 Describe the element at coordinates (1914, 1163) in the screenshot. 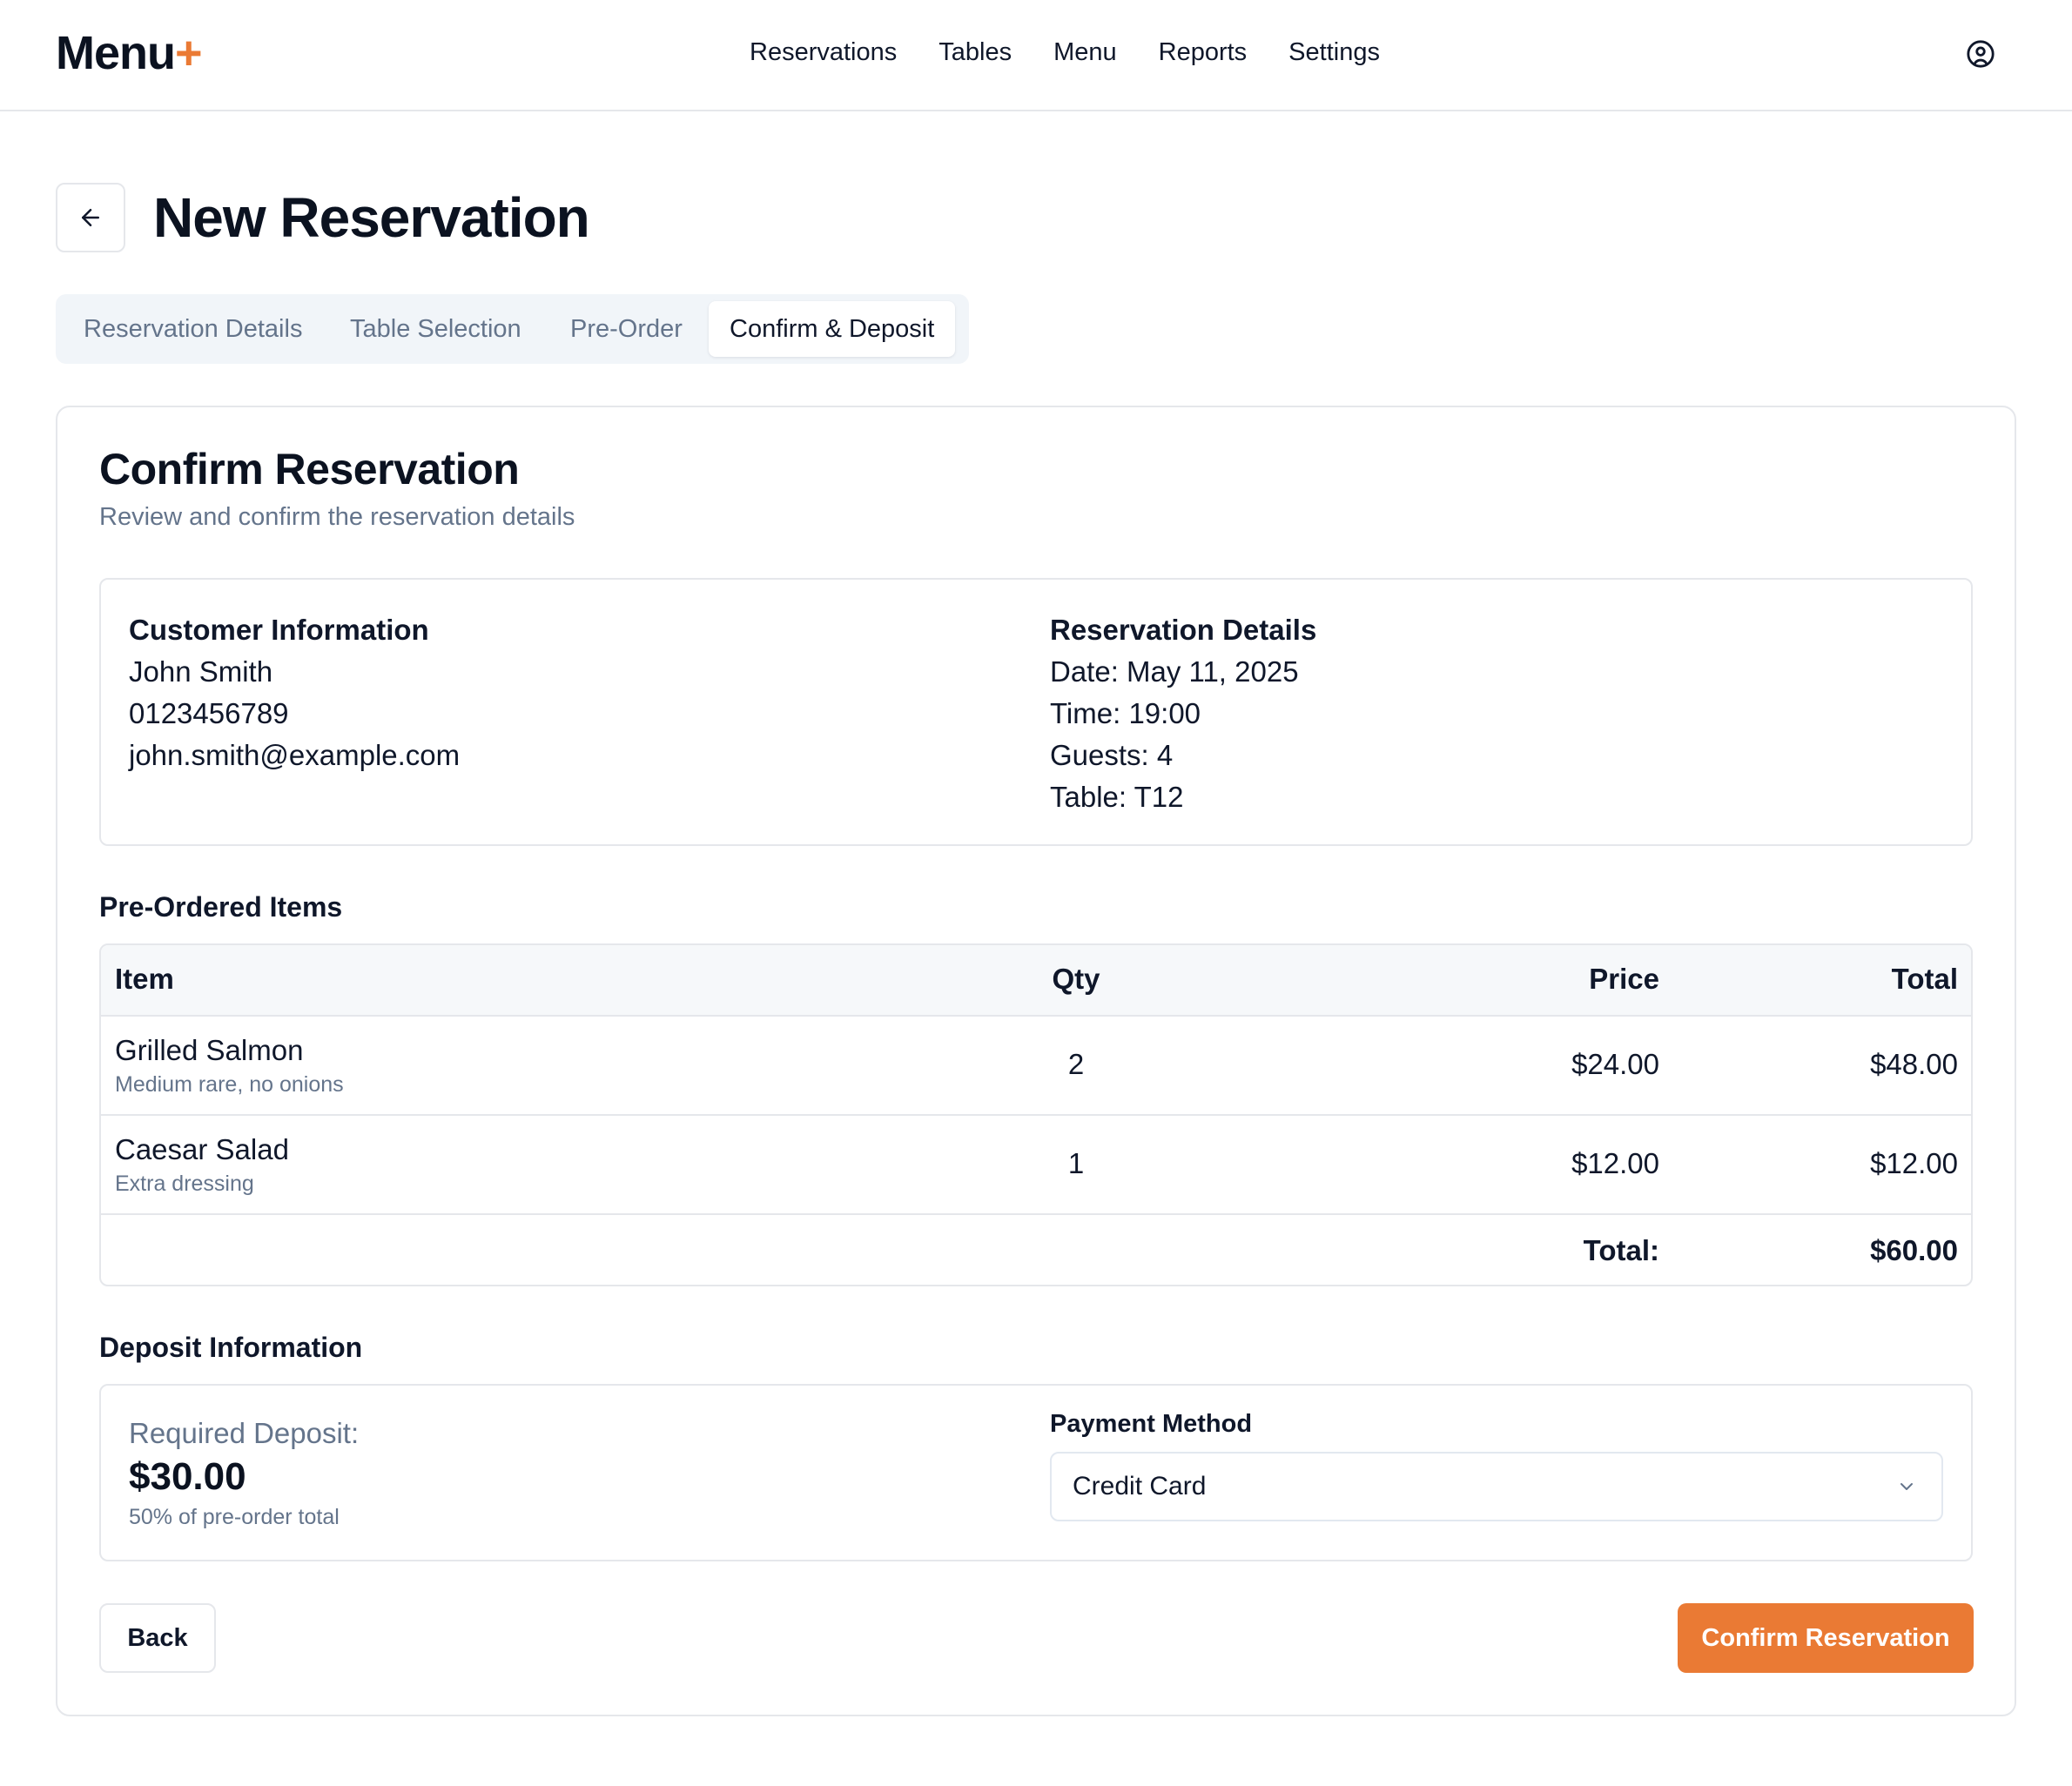

I see `item-total: $12.00` at that location.